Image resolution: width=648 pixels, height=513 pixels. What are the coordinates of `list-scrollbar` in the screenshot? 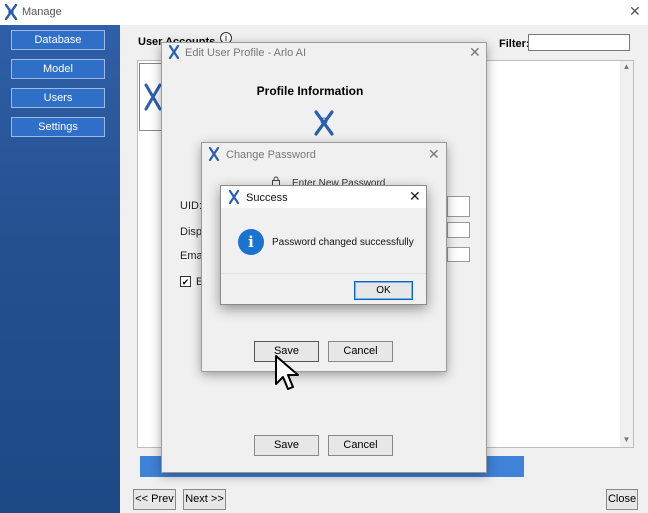 It's located at (626, 254).